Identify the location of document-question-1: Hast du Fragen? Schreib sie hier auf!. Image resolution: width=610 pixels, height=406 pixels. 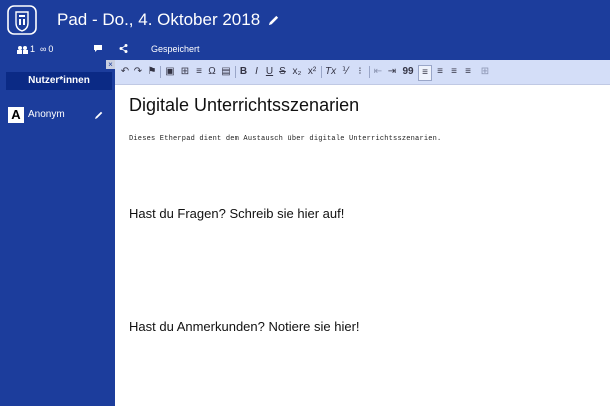
(236, 213).